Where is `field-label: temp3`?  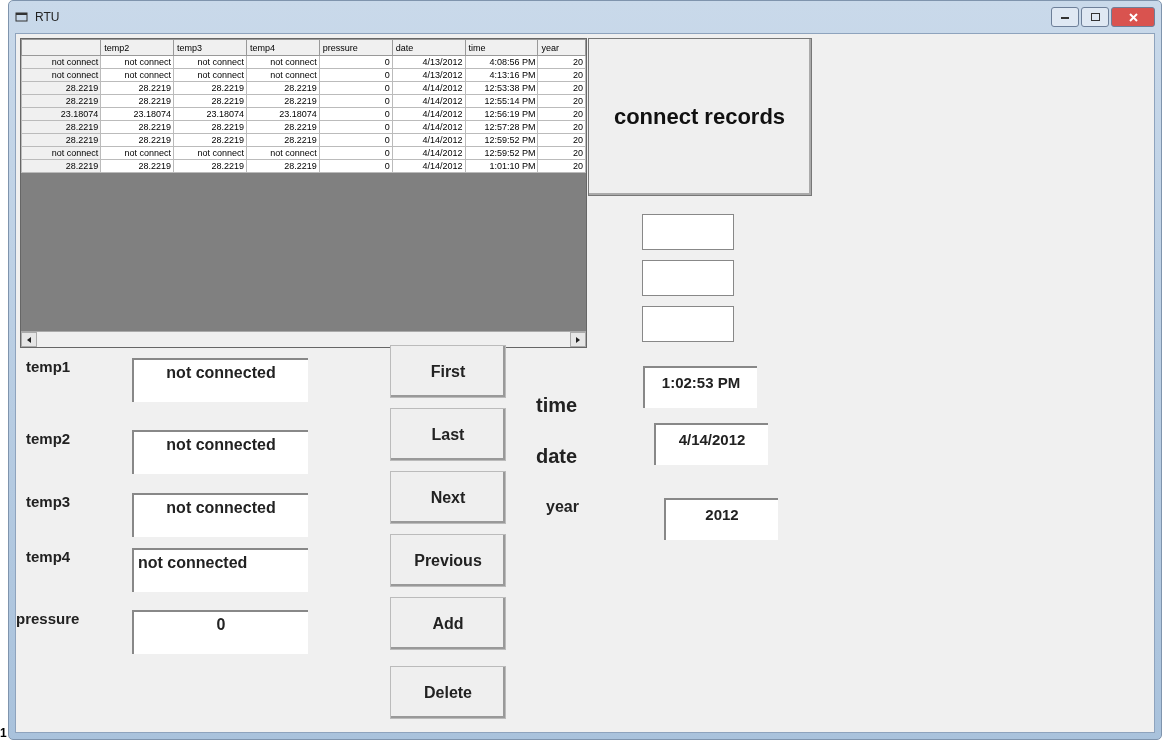
field-label: temp3 is located at coordinates (49, 502).